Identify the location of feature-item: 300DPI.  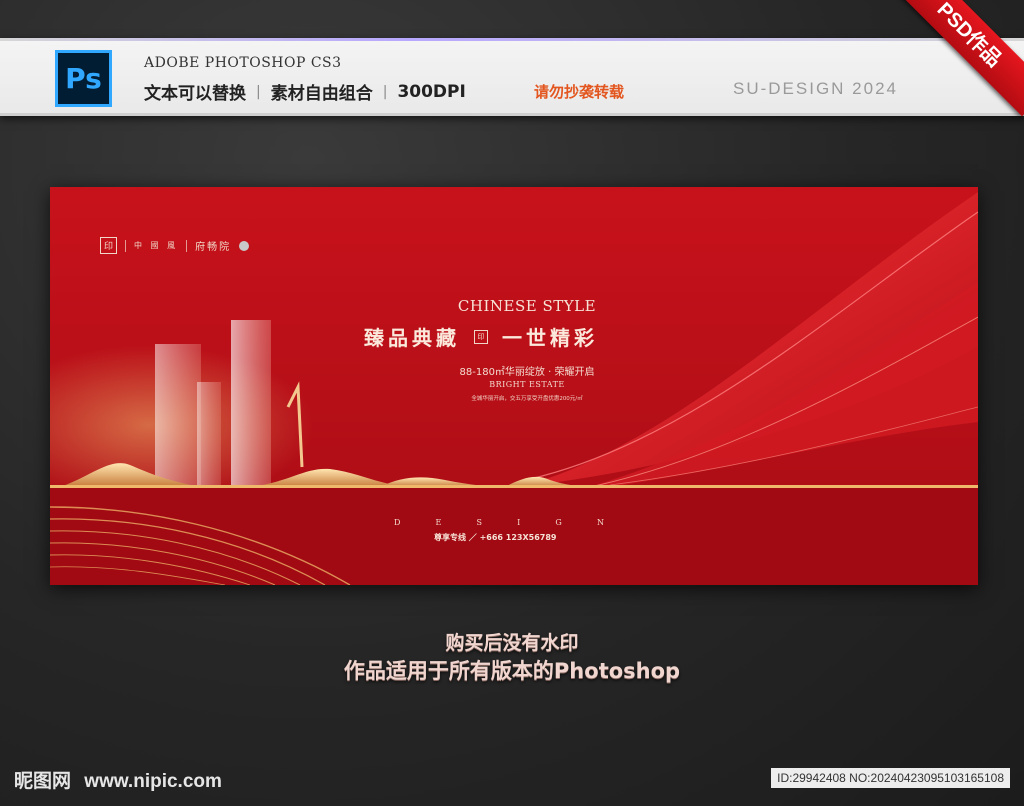
(431, 91).